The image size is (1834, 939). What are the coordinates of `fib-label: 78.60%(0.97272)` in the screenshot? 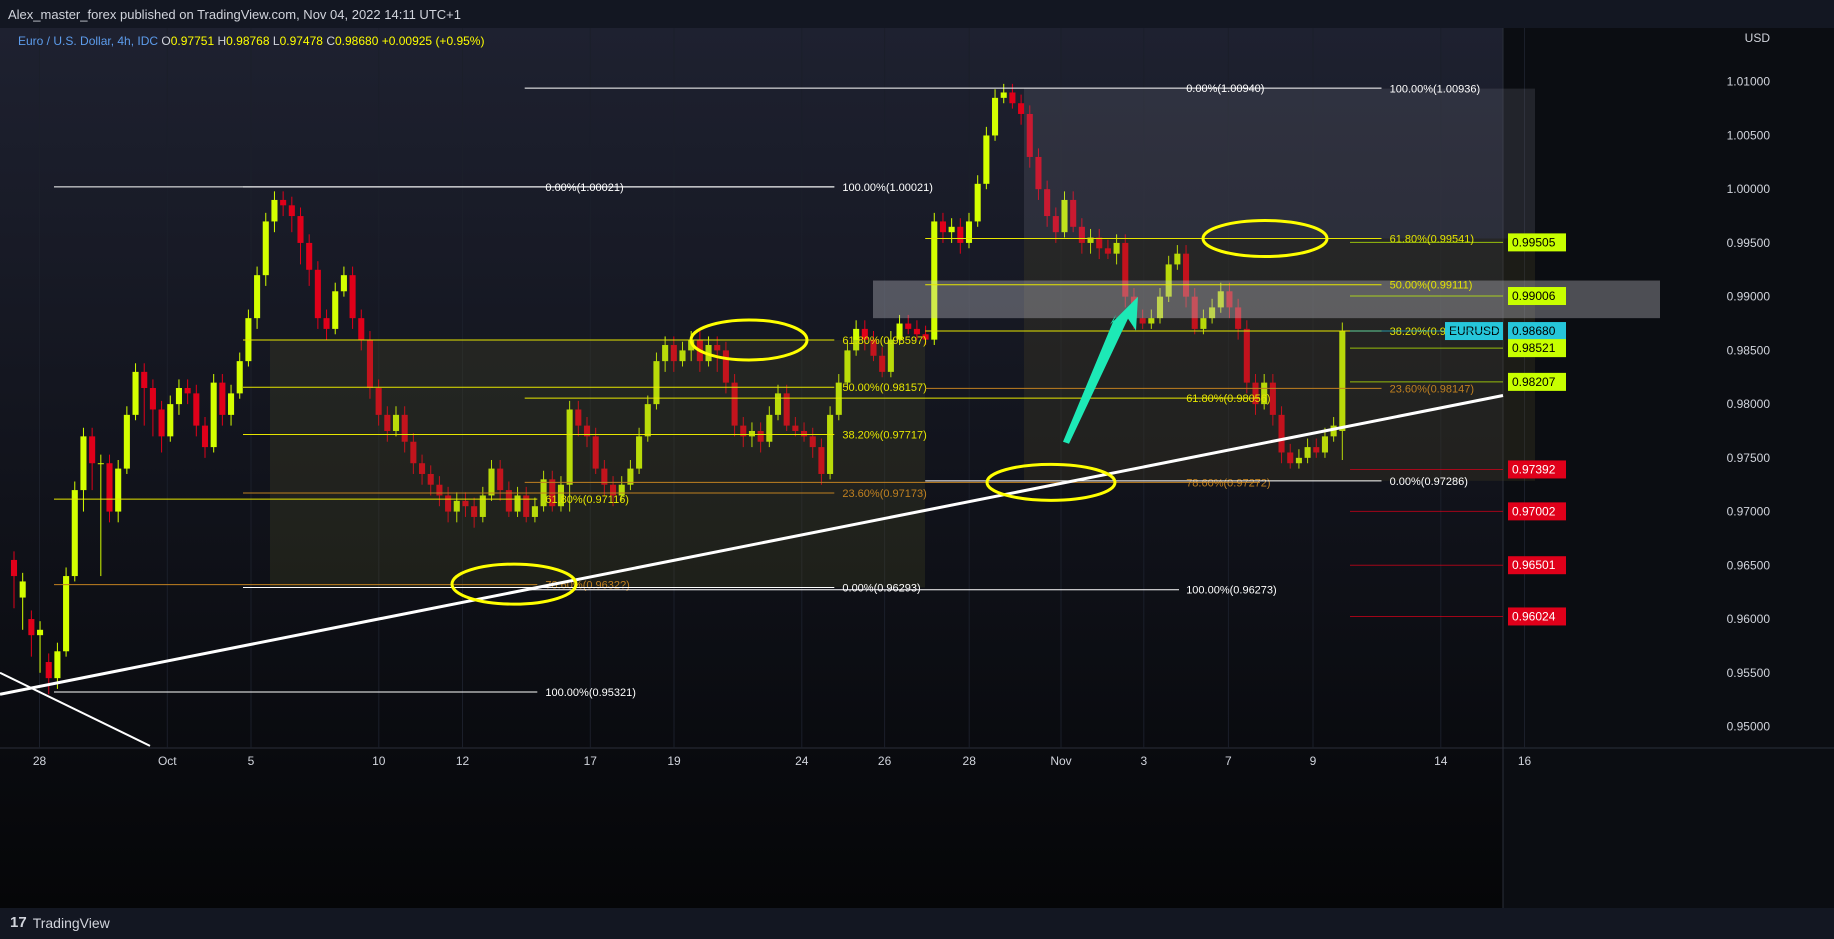 It's located at (1228, 483).